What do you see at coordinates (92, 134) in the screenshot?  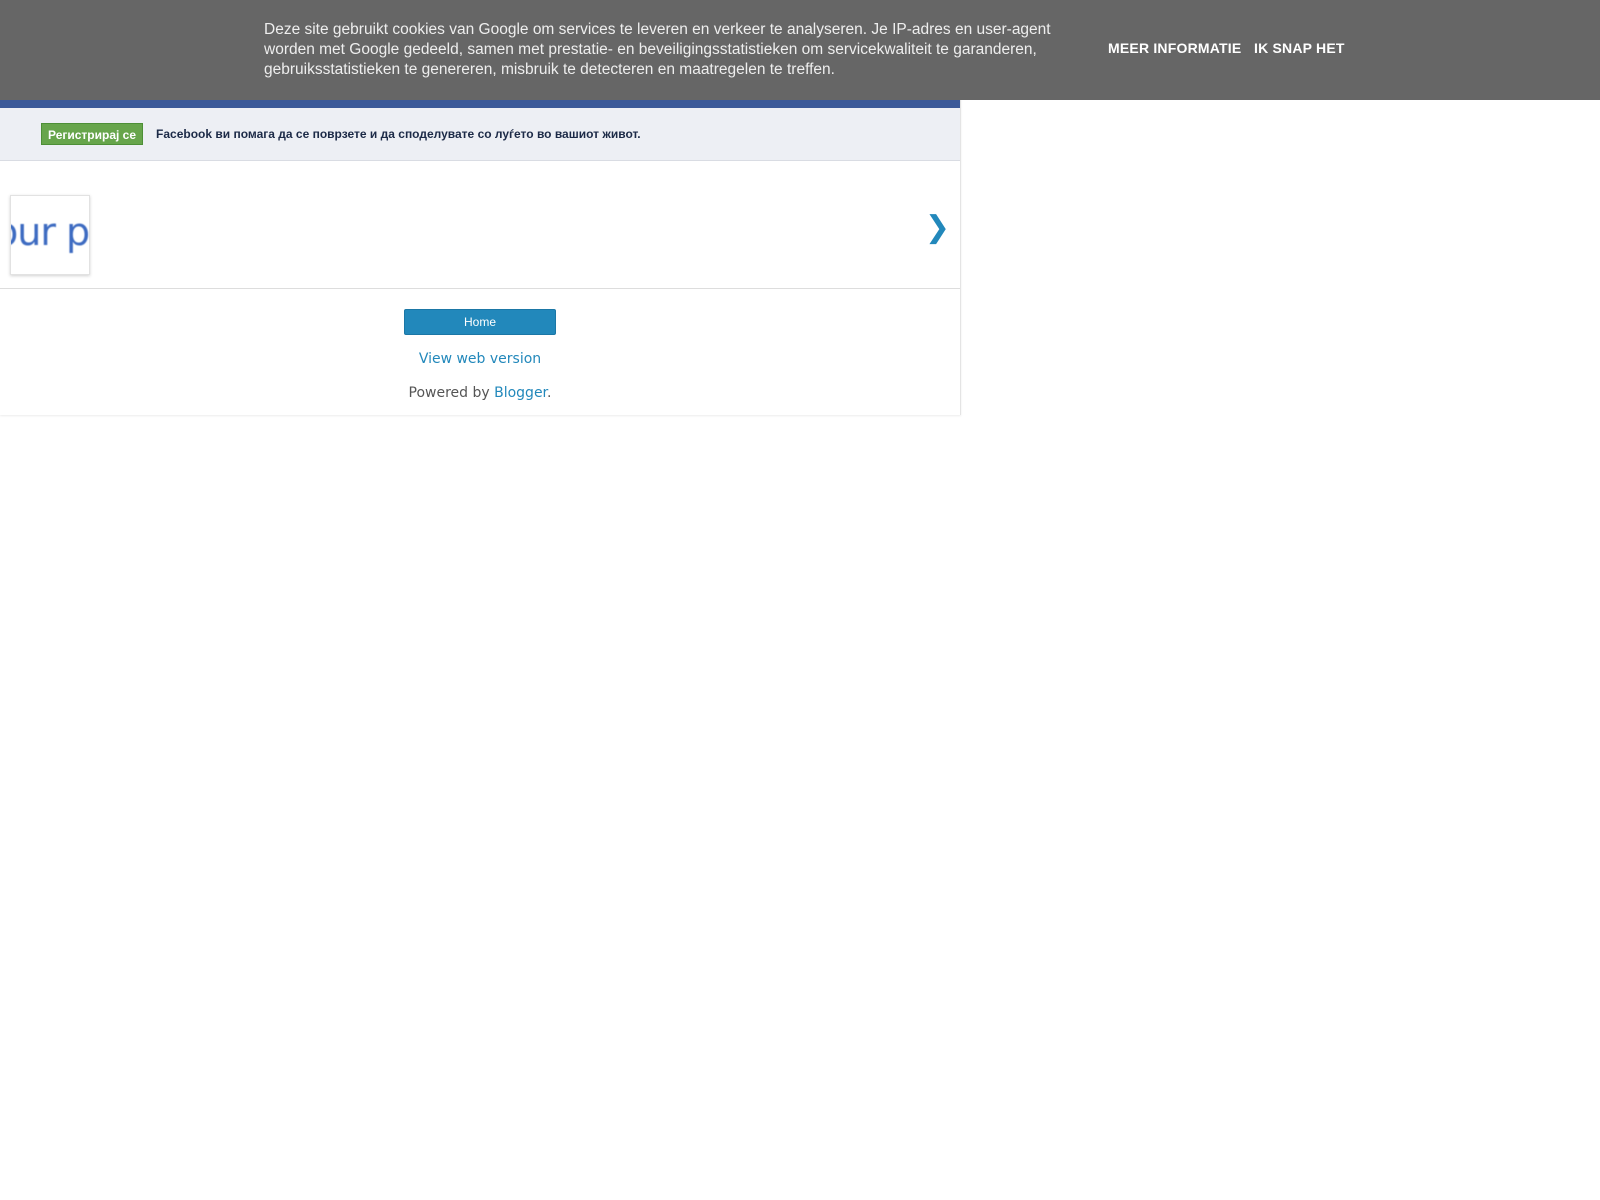 I see `register-button: Регистрирај се` at bounding box center [92, 134].